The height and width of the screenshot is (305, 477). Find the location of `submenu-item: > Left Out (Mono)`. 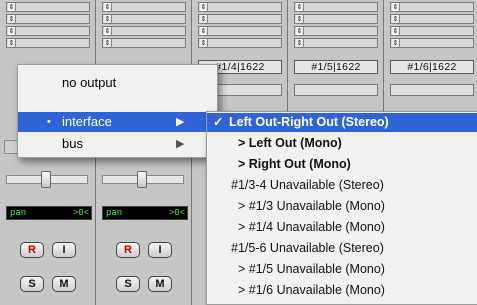

submenu-item: > Left Out (Mono) is located at coordinates (342, 143).